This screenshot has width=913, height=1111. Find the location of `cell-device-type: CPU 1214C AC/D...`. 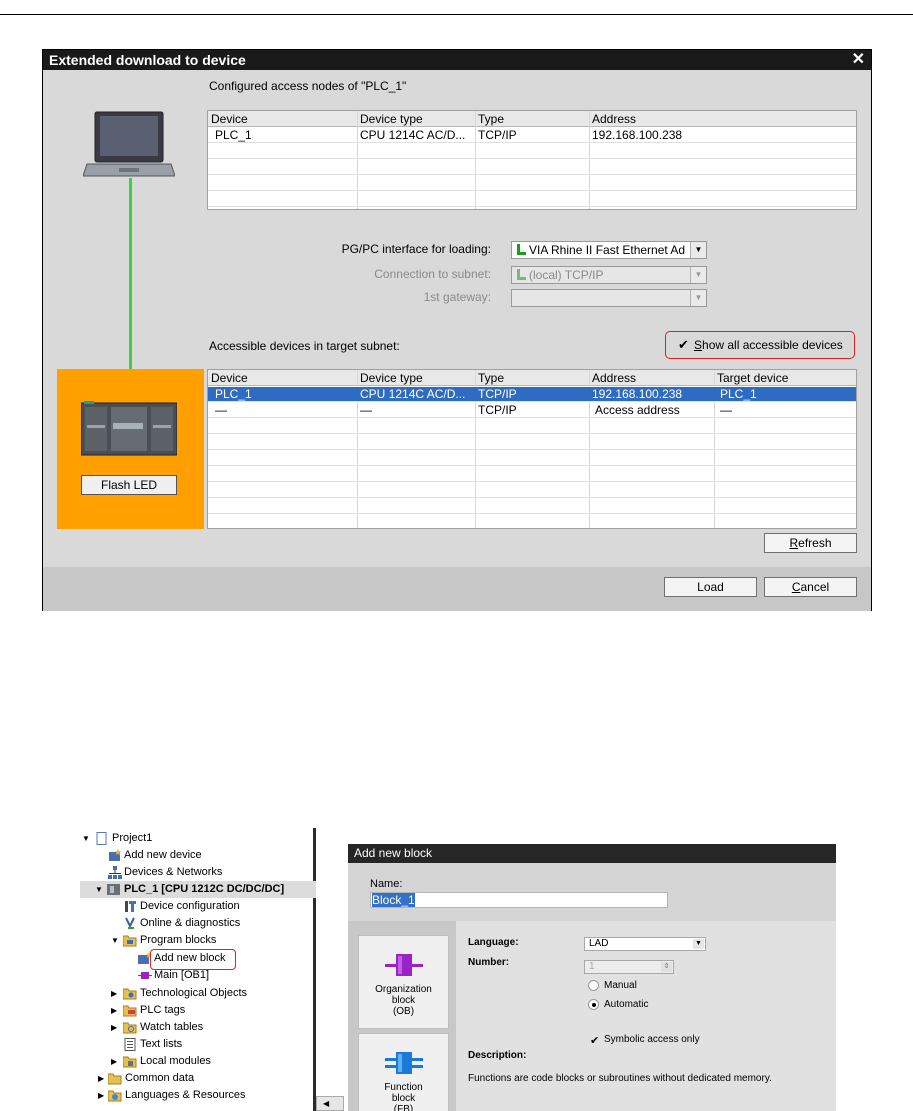

cell-device-type: CPU 1214C AC/D... is located at coordinates (413, 135).